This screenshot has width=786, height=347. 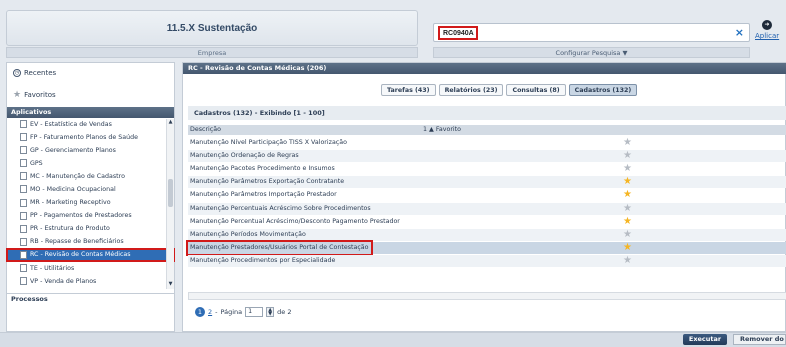 What do you see at coordinates (739, 32) in the screenshot?
I see `clear-icon: ×` at bounding box center [739, 32].